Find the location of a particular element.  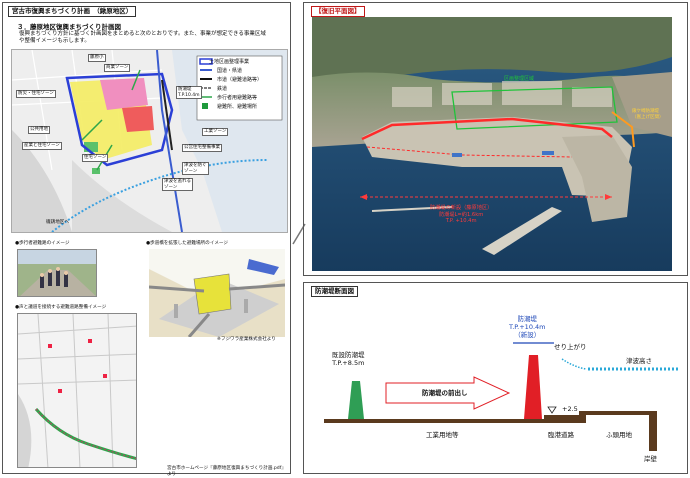

rise-curve is located at coordinates (574, 364).